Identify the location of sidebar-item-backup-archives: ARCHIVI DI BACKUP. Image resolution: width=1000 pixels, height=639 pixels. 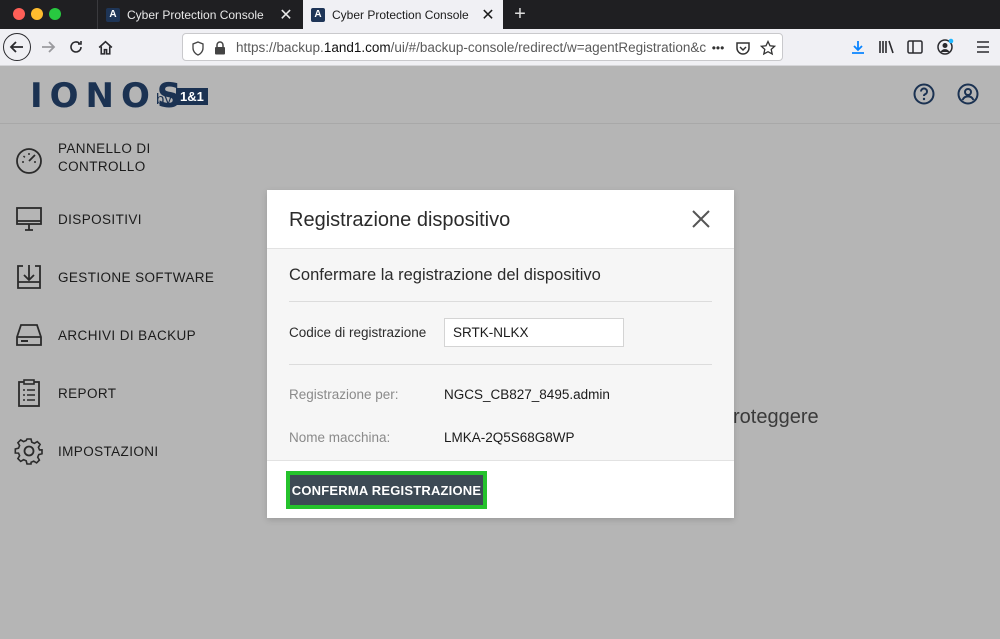
(116, 335).